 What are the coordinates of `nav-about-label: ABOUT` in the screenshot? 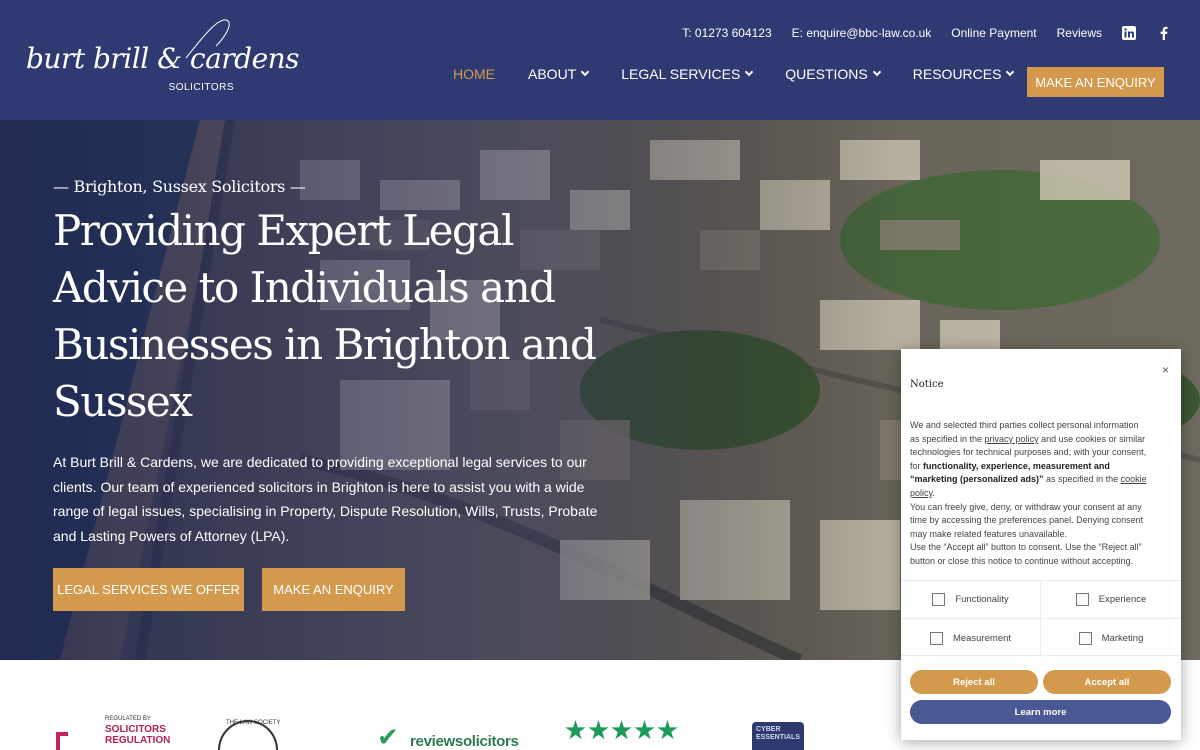 It's located at (552, 74).